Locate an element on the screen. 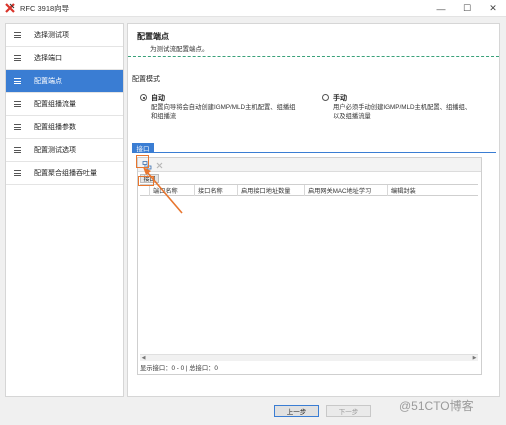  column-header: 端口名称 is located at coordinates (172, 190).